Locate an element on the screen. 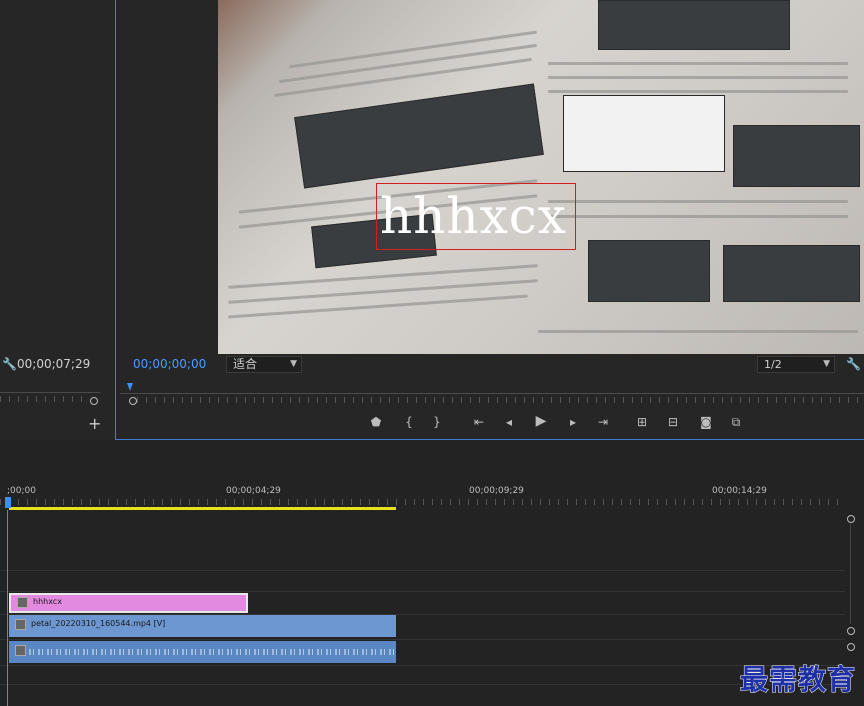 The image size is (864, 706). add-button-icon: + is located at coordinates (94, 423).